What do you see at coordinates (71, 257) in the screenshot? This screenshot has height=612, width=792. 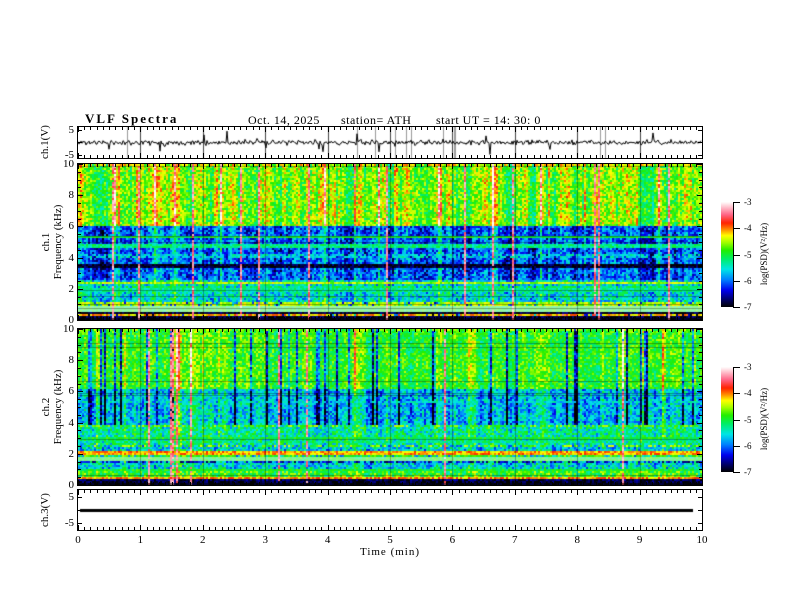 I see `spec-ytick-label: 4` at bounding box center [71, 257].